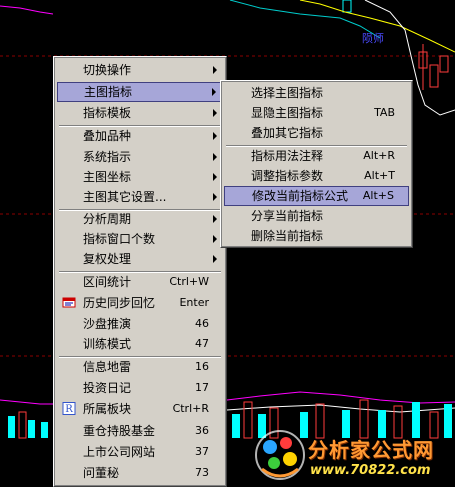 This screenshot has width=455, height=487. What do you see at coordinates (202, 343) in the screenshot?
I see `menu-item-shortcut: 47` at bounding box center [202, 343].